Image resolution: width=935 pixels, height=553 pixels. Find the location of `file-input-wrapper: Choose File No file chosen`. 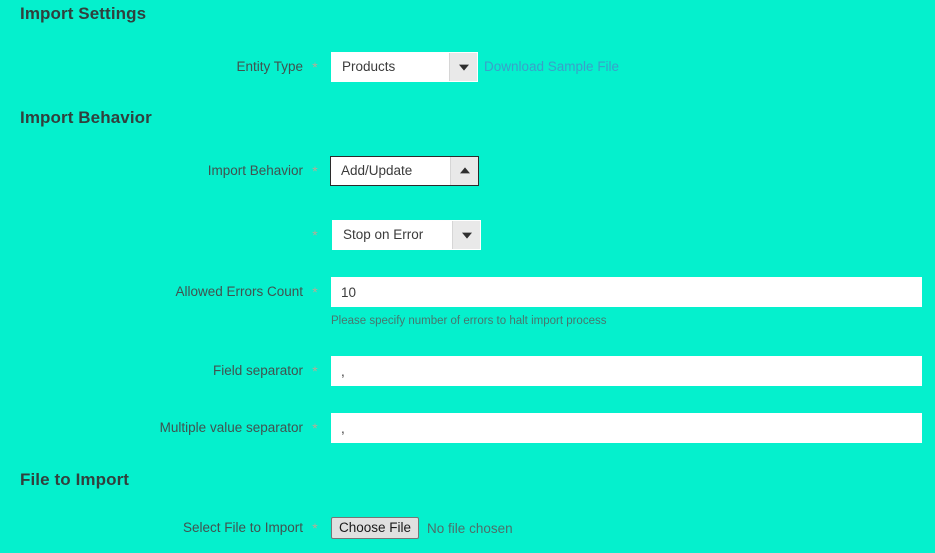

file-input-wrapper: Choose File No file chosen is located at coordinates (422, 528).